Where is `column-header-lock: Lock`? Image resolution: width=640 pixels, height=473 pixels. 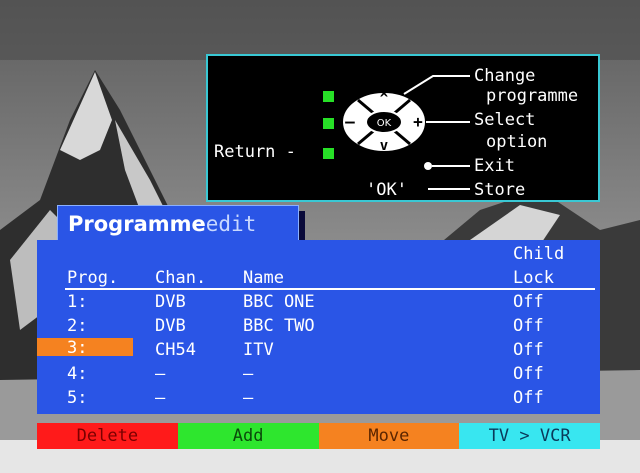 column-header-lock: Lock is located at coordinates (533, 278).